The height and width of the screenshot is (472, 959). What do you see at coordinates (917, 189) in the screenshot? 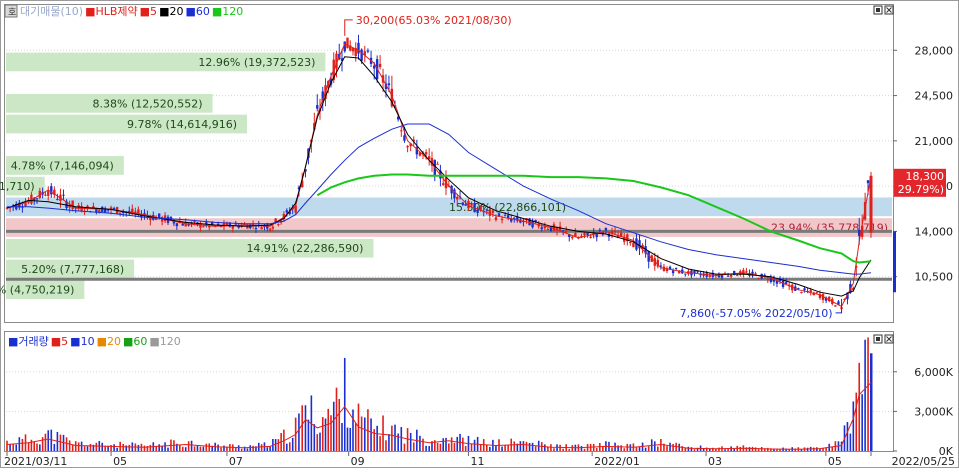
I see `current-price-change: ( 29.79%)` at bounding box center [917, 189].